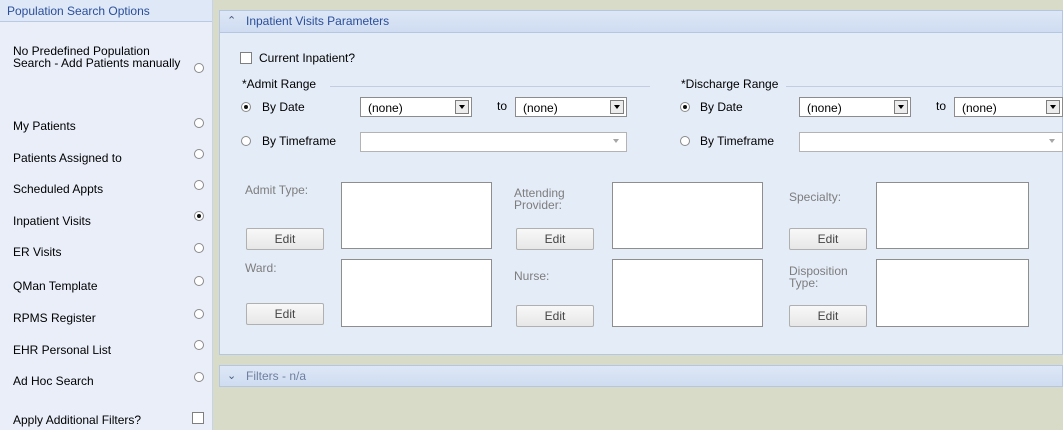 This screenshot has width=1063, height=430. Describe the element at coordinates (53, 381) in the screenshot. I see `option-ad-hoc-search-label: Ad Hoc Search` at that location.